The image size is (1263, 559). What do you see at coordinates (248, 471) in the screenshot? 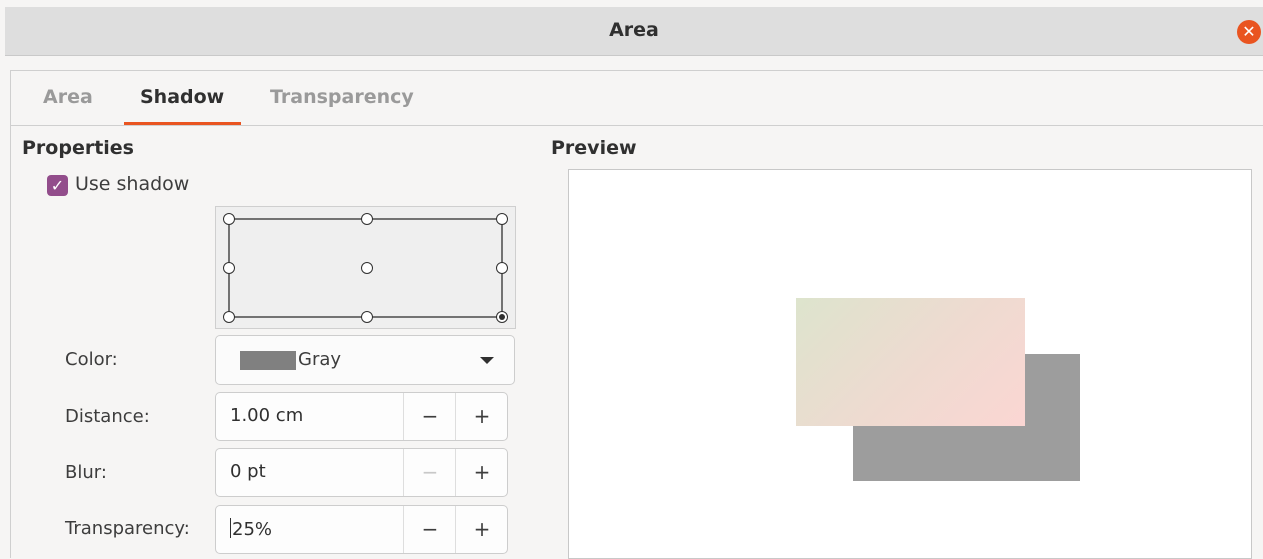
I see `blur-value: 0 pt` at bounding box center [248, 471].